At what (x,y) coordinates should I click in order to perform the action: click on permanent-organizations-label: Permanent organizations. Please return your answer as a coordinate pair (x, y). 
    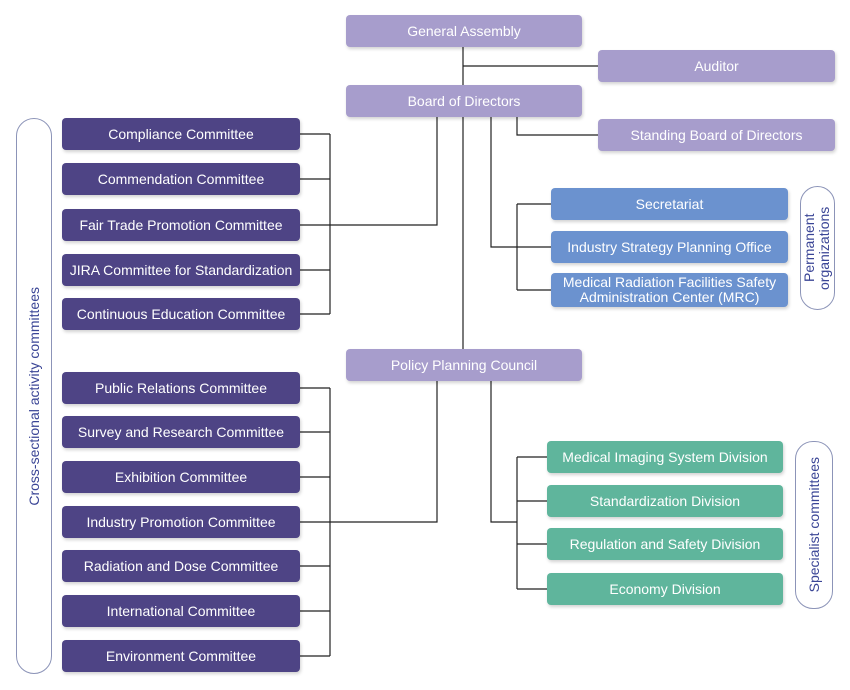
    Looking at the image, I should click on (817, 248).